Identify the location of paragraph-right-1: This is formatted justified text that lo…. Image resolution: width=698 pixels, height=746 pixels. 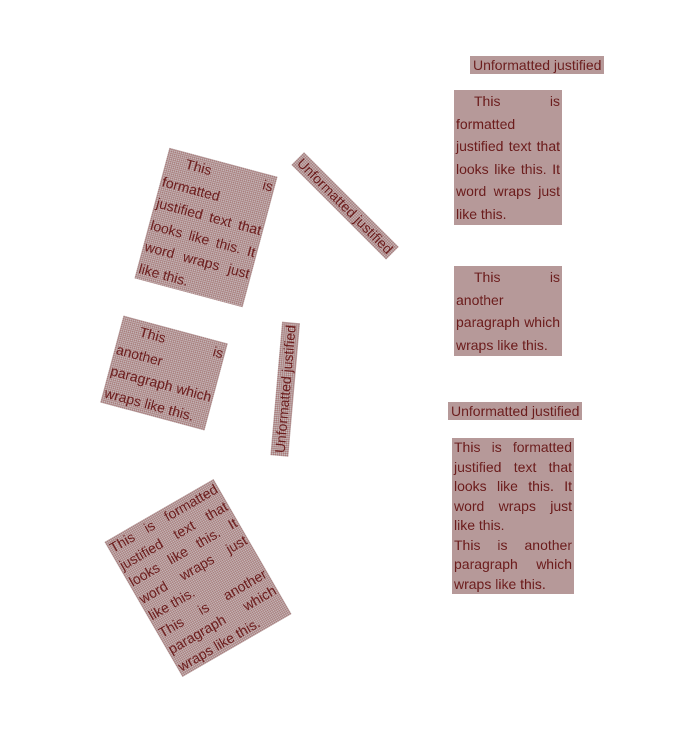
(508, 157).